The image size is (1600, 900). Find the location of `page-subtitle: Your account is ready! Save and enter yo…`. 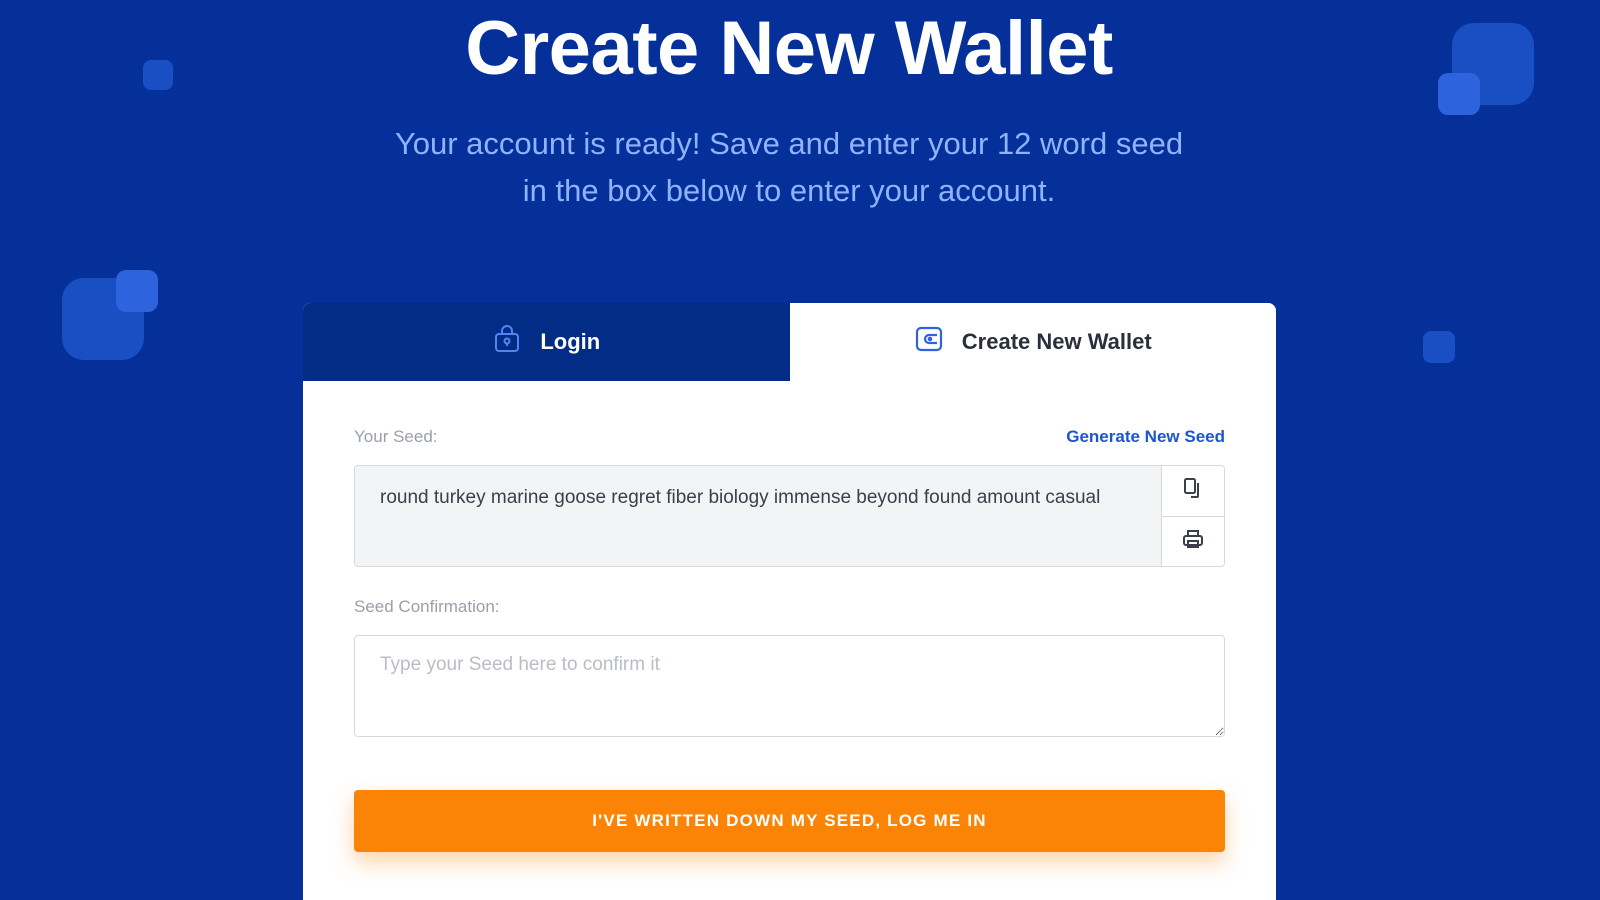

page-subtitle: Your account is ready! Save and enter yo… is located at coordinates (789, 167).